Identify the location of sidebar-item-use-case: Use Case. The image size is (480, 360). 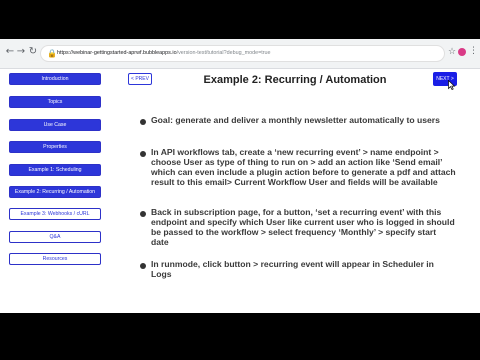
(55, 125).